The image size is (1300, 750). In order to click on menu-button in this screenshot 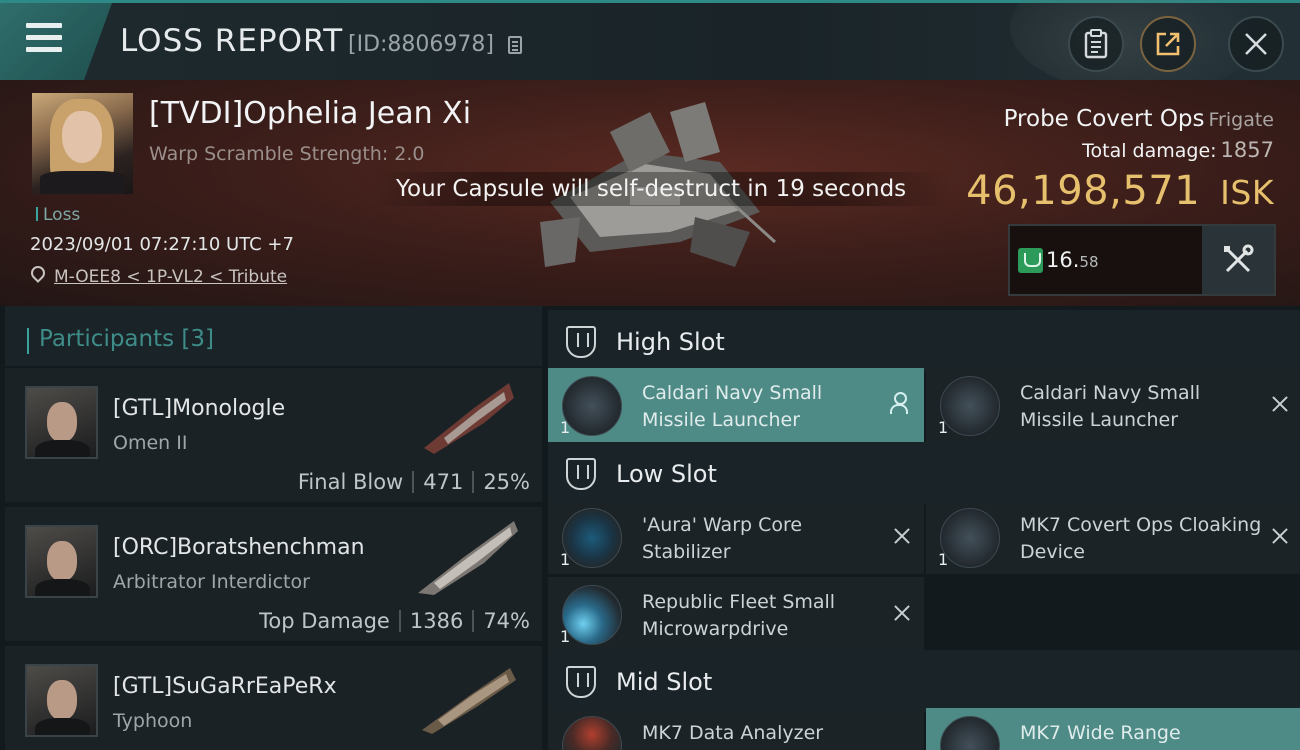, I will do `click(56, 41)`.